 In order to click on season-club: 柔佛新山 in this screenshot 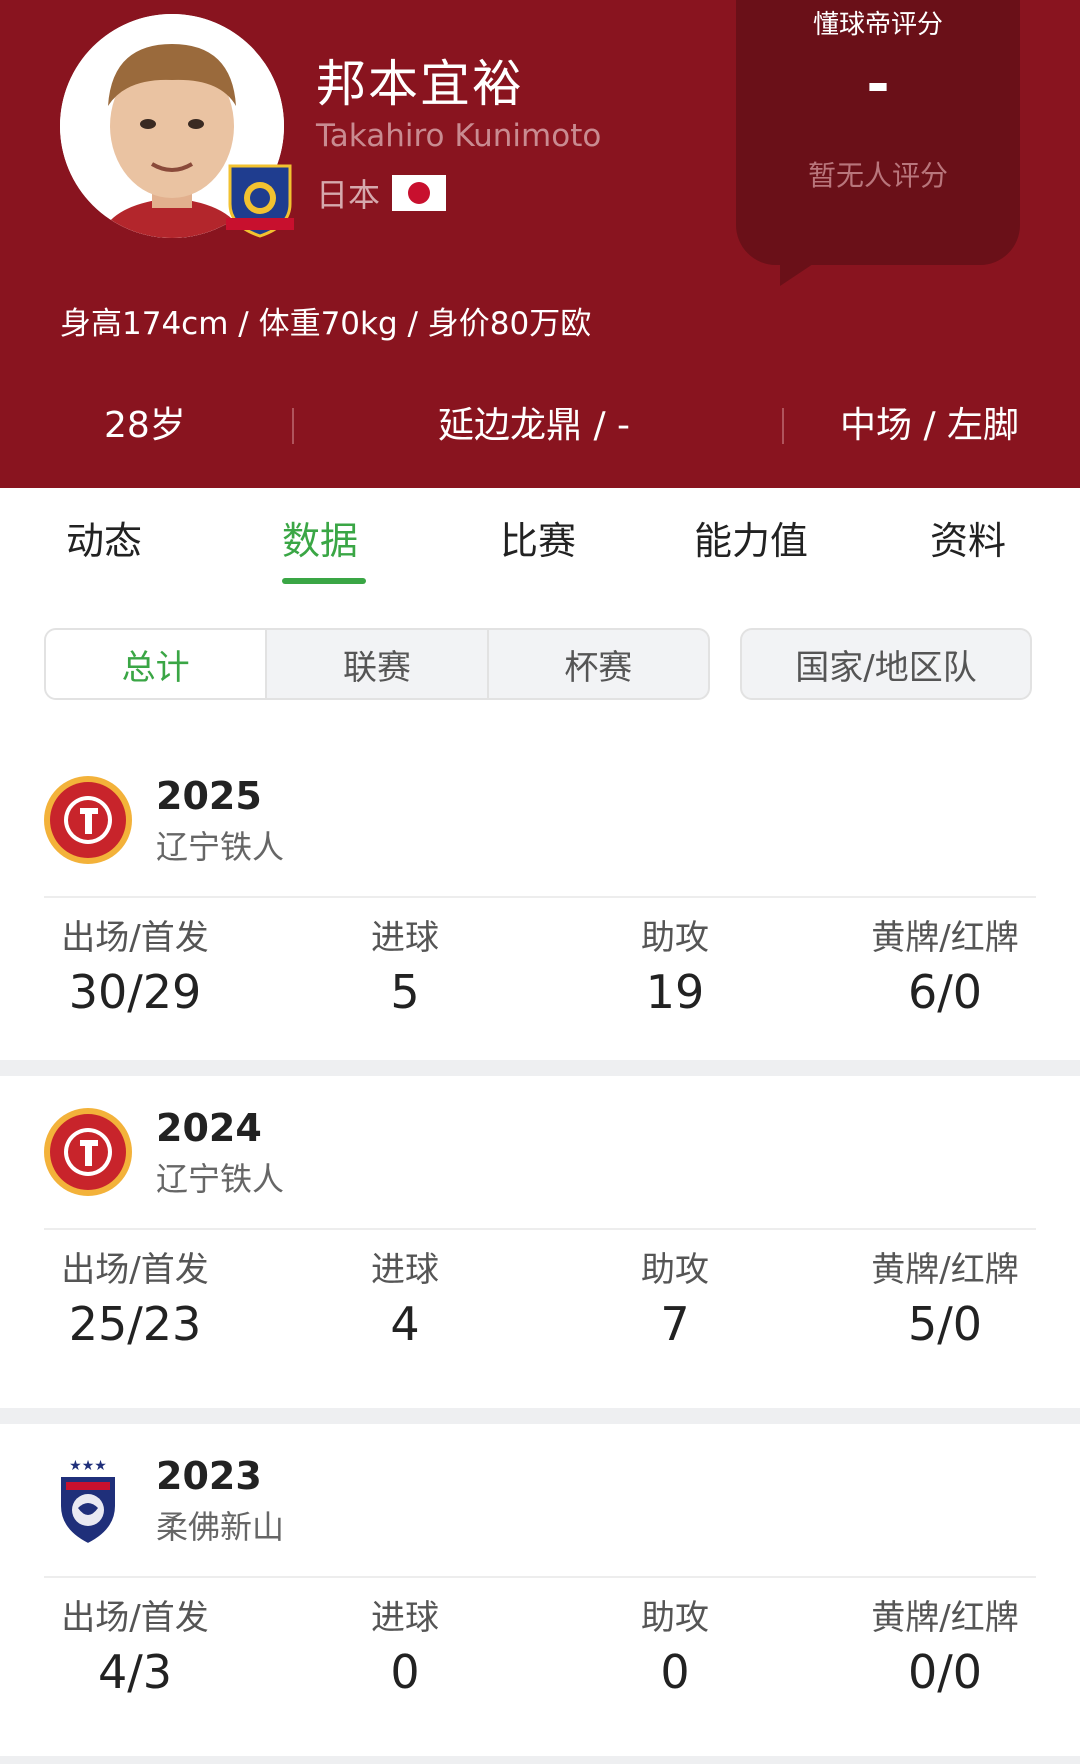, I will do `click(220, 1527)`.